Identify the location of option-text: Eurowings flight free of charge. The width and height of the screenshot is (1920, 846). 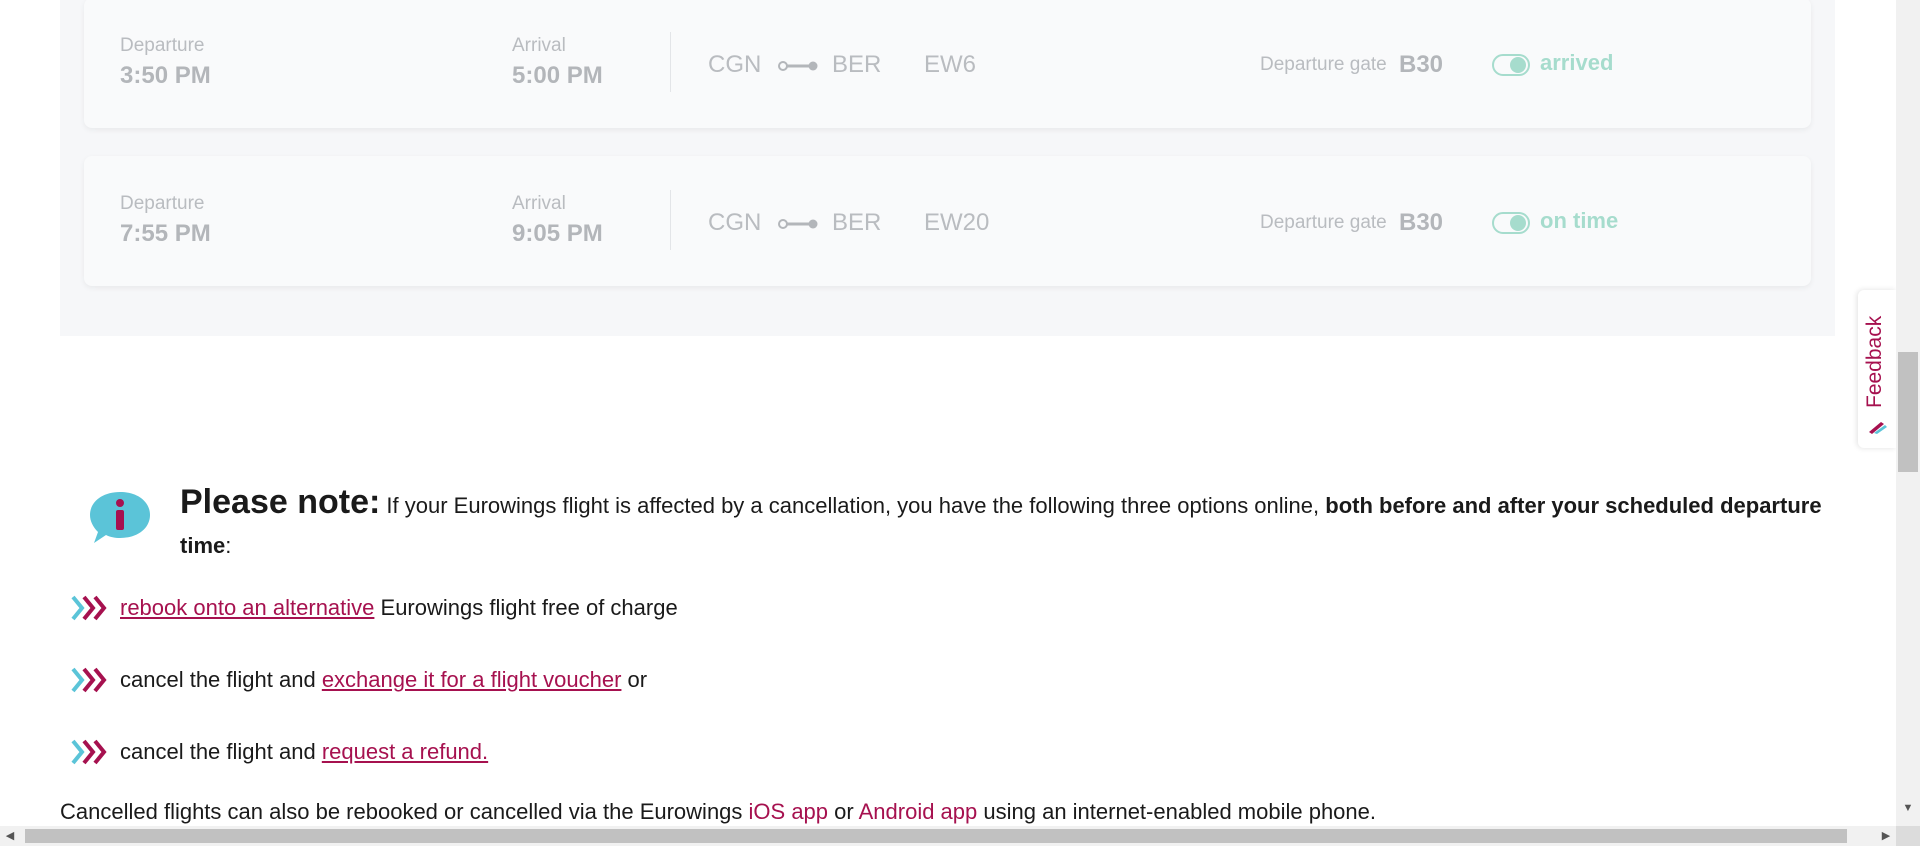
(526, 607).